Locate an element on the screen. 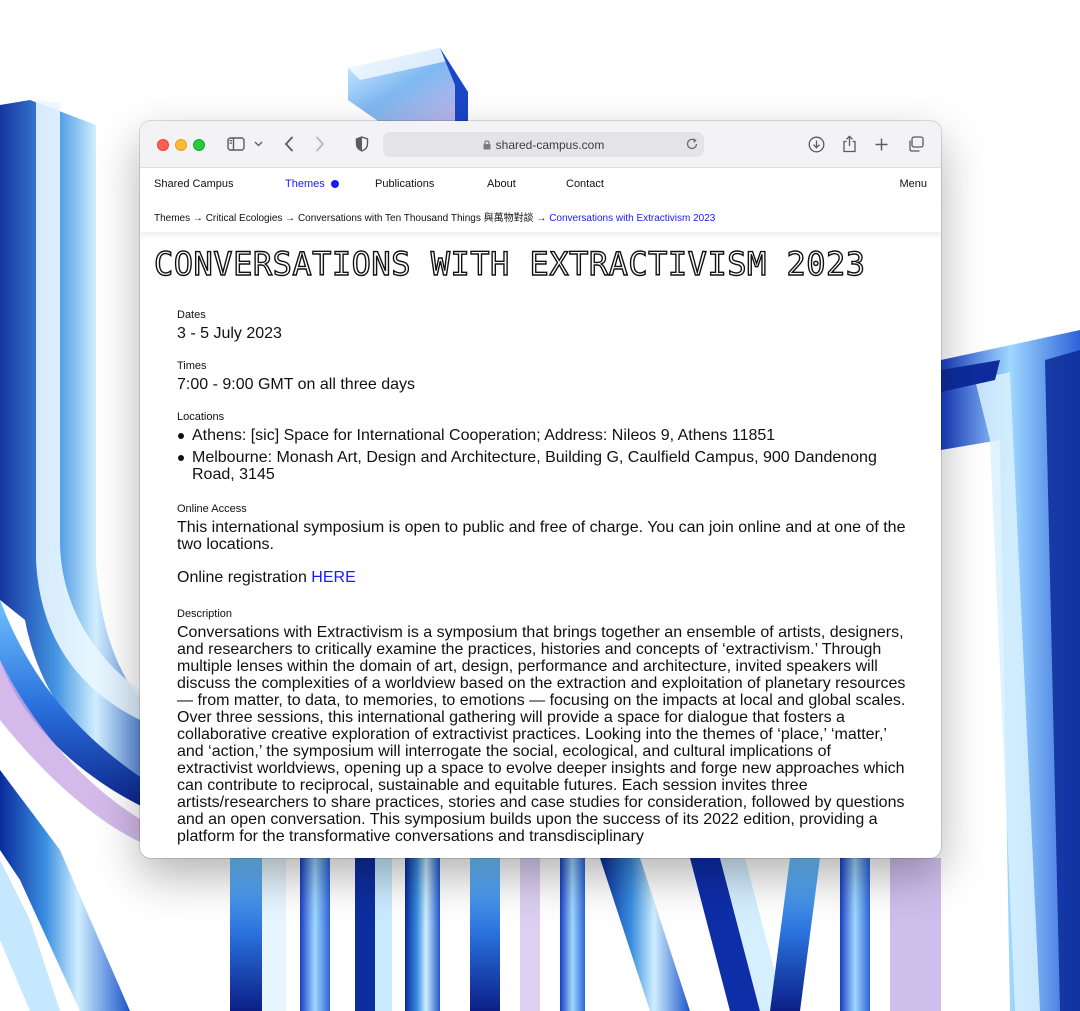 The width and height of the screenshot is (1080, 1011). zoom-window-button is located at coordinates (199, 145).